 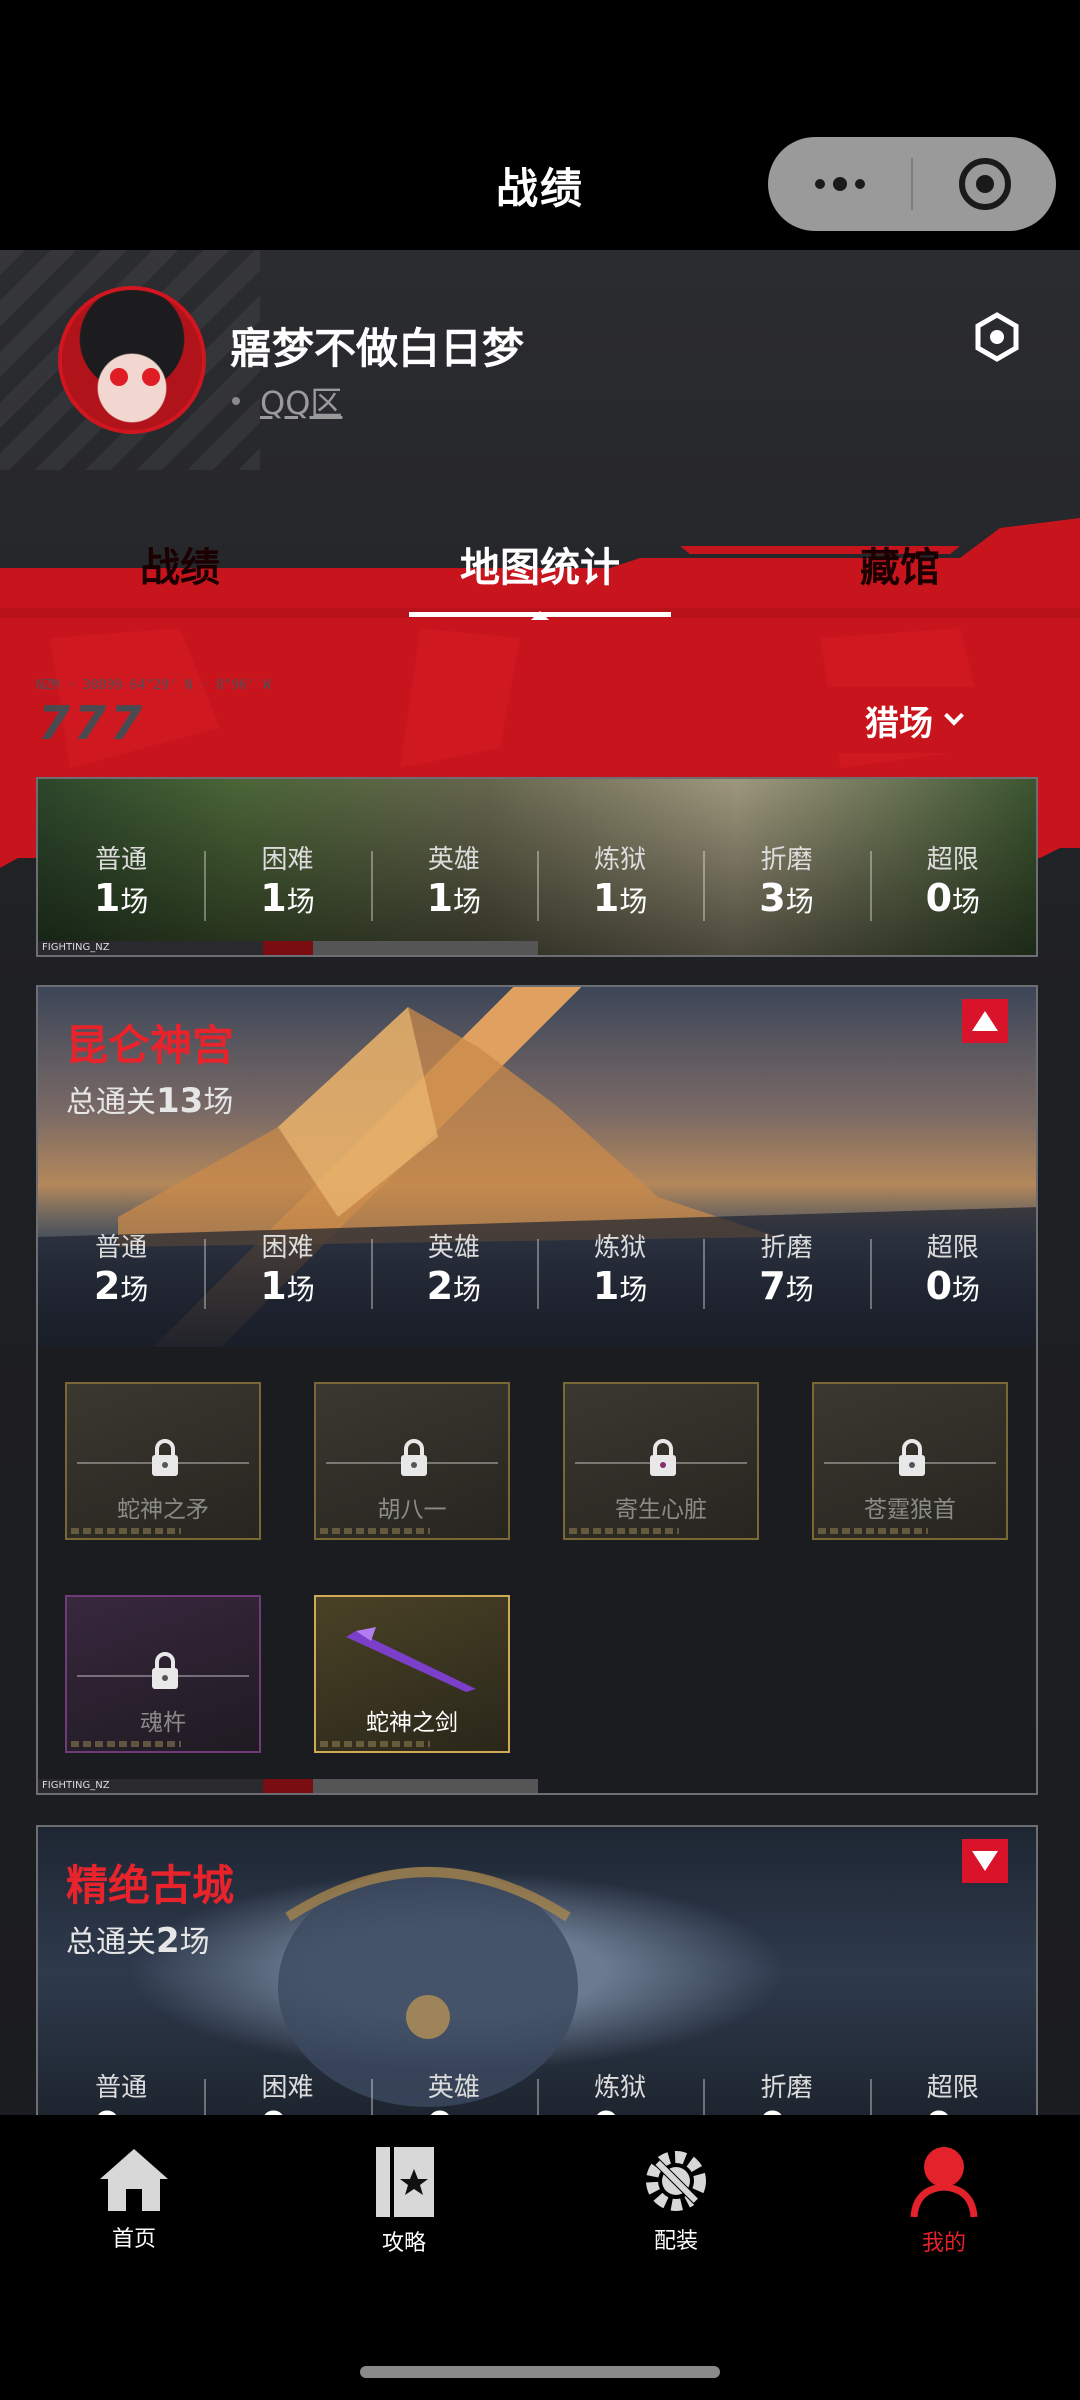 What do you see at coordinates (997, 337) in the screenshot?
I see `settings-hexagon-icon` at bounding box center [997, 337].